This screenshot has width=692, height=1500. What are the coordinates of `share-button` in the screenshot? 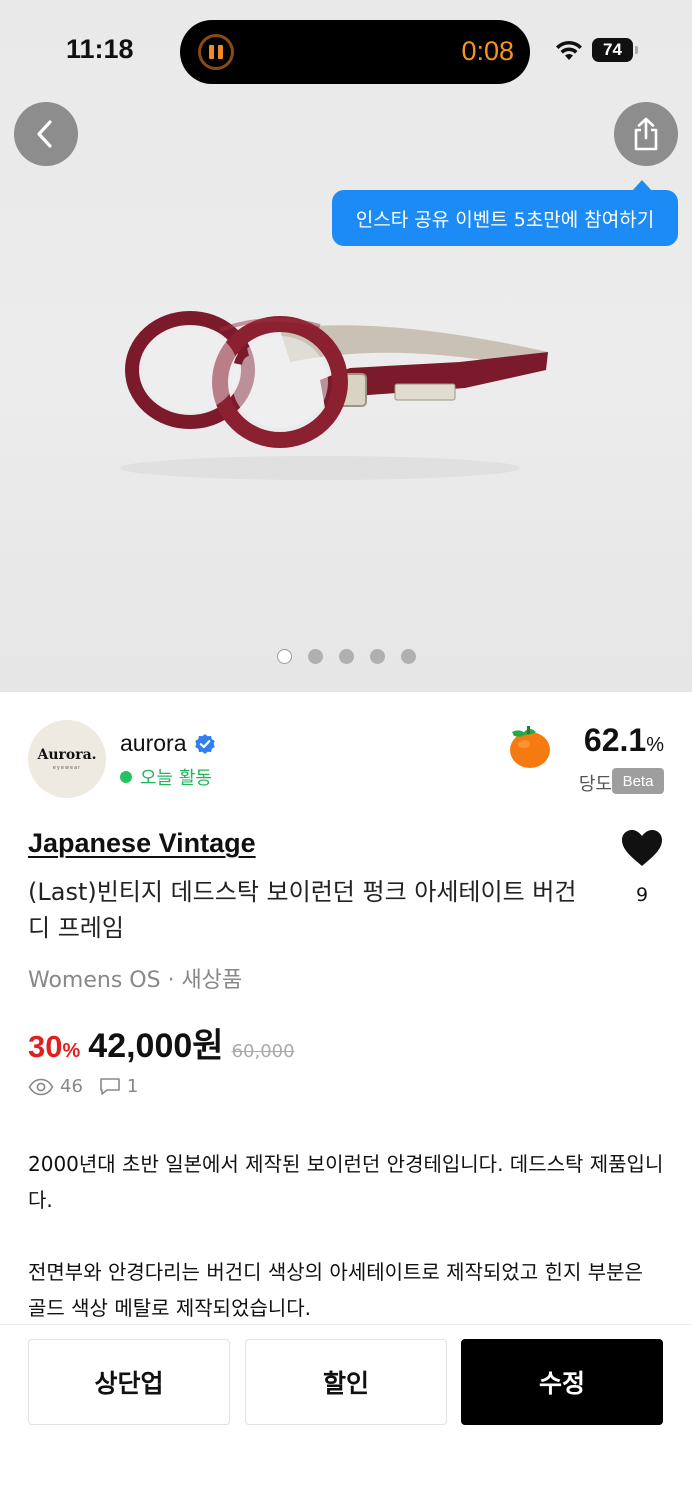 It's located at (646, 134).